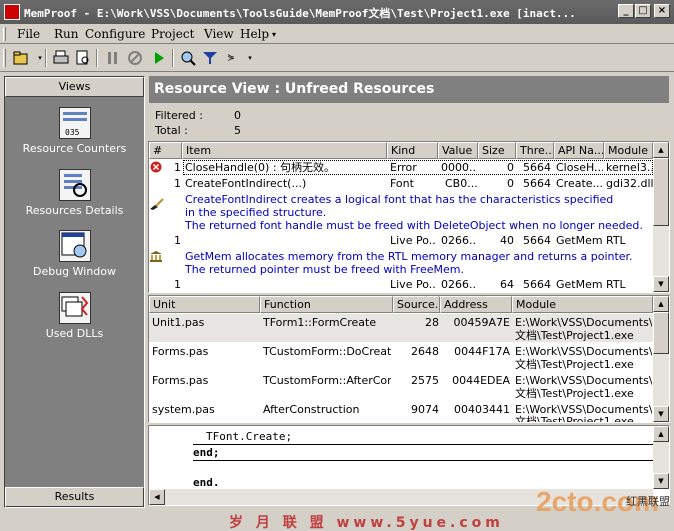 This screenshot has height=531, width=674. What do you see at coordinates (157, 258) in the screenshot?
I see `bank-icon` at bounding box center [157, 258].